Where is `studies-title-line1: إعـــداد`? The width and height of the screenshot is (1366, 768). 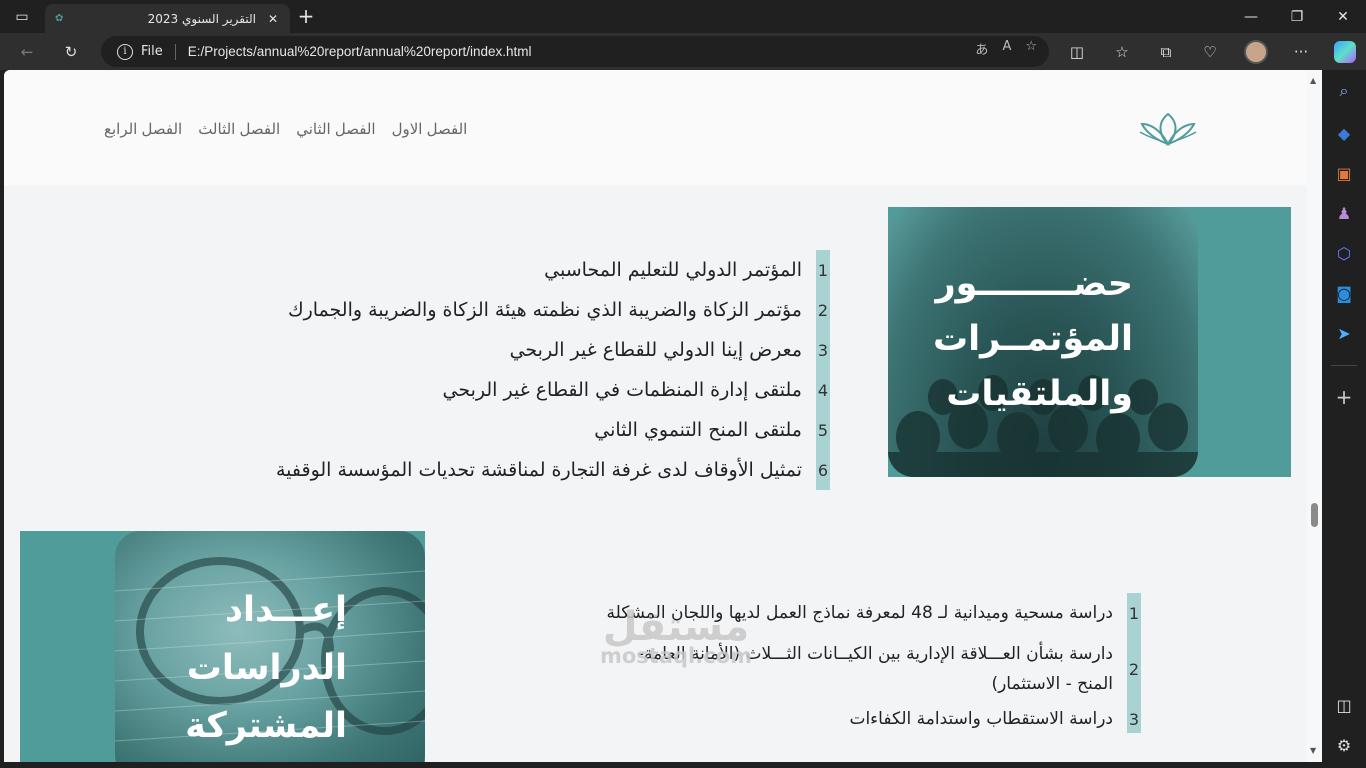 studies-title-line1: إعـــداد is located at coordinates (286, 610).